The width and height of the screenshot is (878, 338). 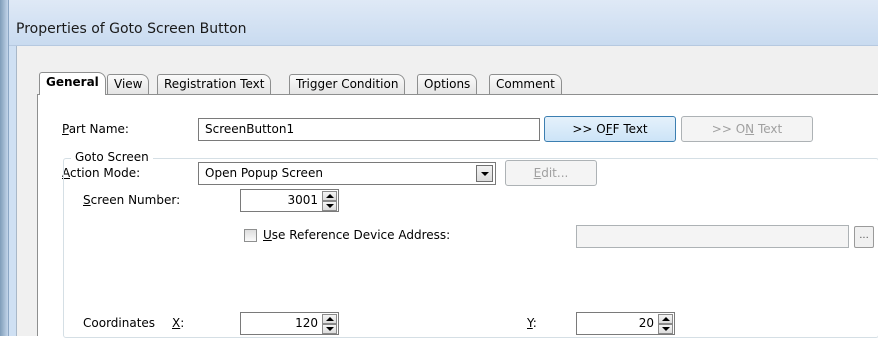 I want to click on y-coordinate-value: 20, so click(x=646, y=323).